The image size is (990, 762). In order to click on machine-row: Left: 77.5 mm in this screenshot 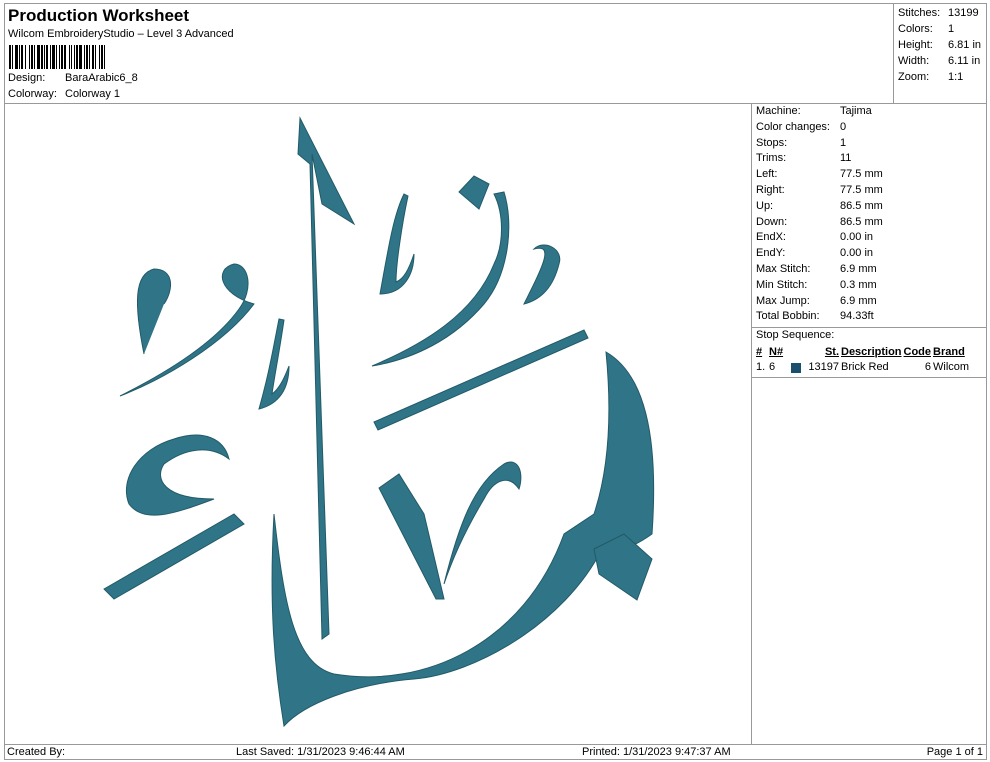, I will do `click(869, 175)`.